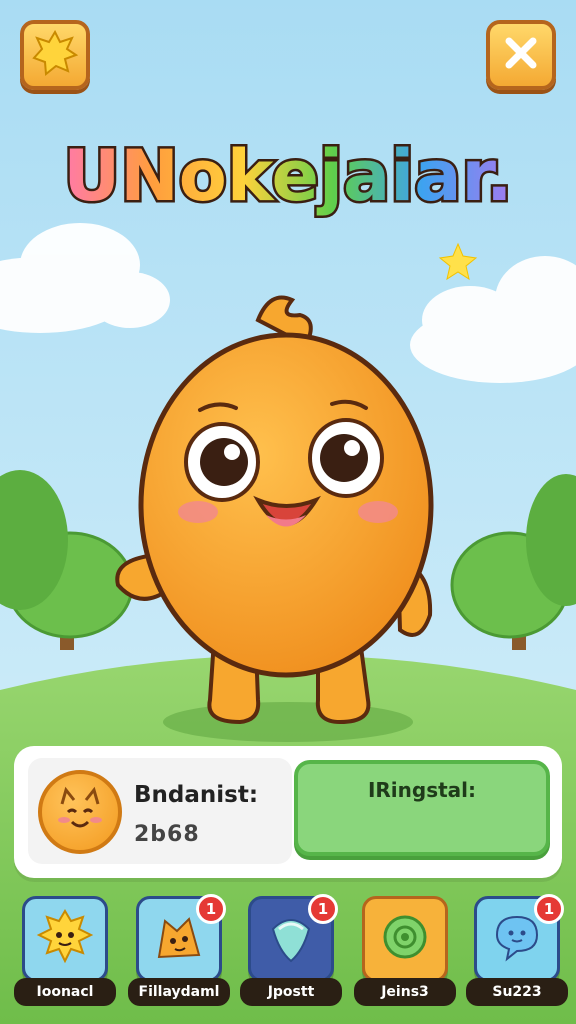  I want to click on nav-label: Jpostt, so click(291, 992).